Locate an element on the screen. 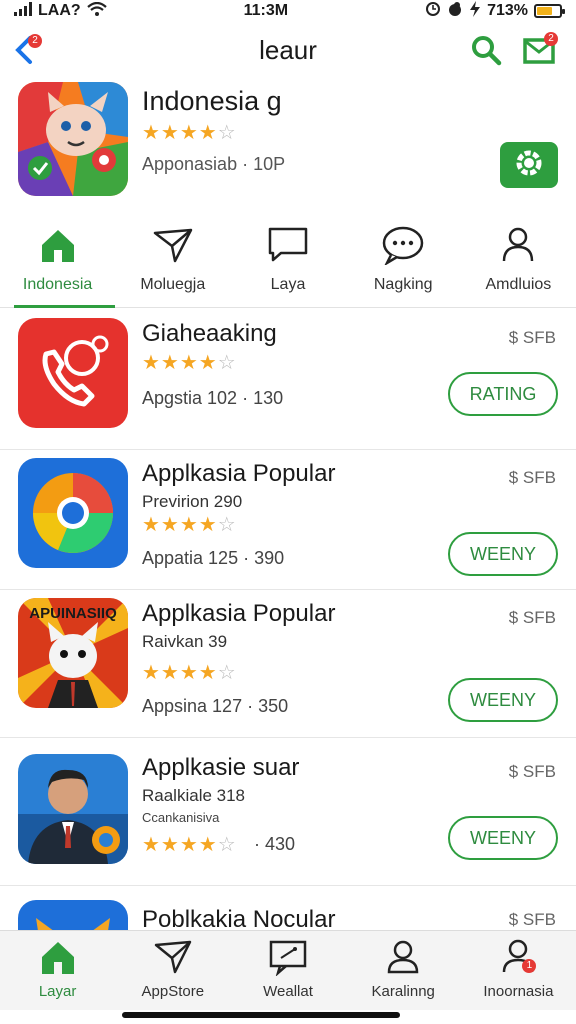  carrier-text: LAA? is located at coordinates (59, 10).